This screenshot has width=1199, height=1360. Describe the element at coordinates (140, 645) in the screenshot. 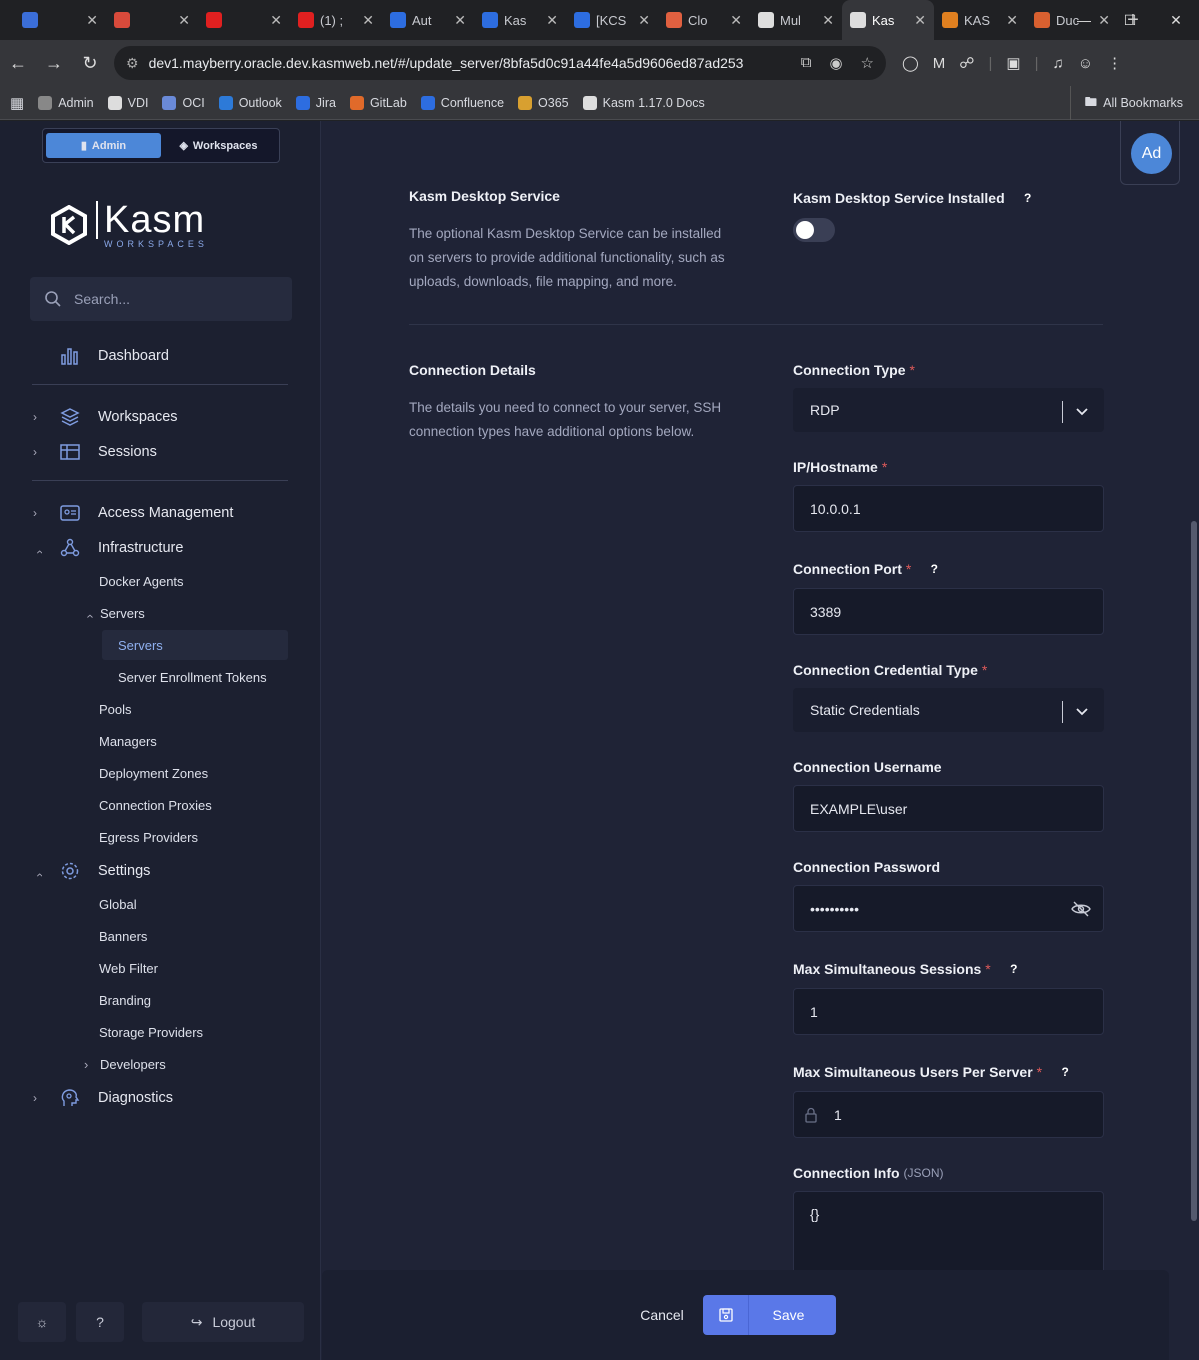

I see `sidebar-item-servers: Servers` at that location.